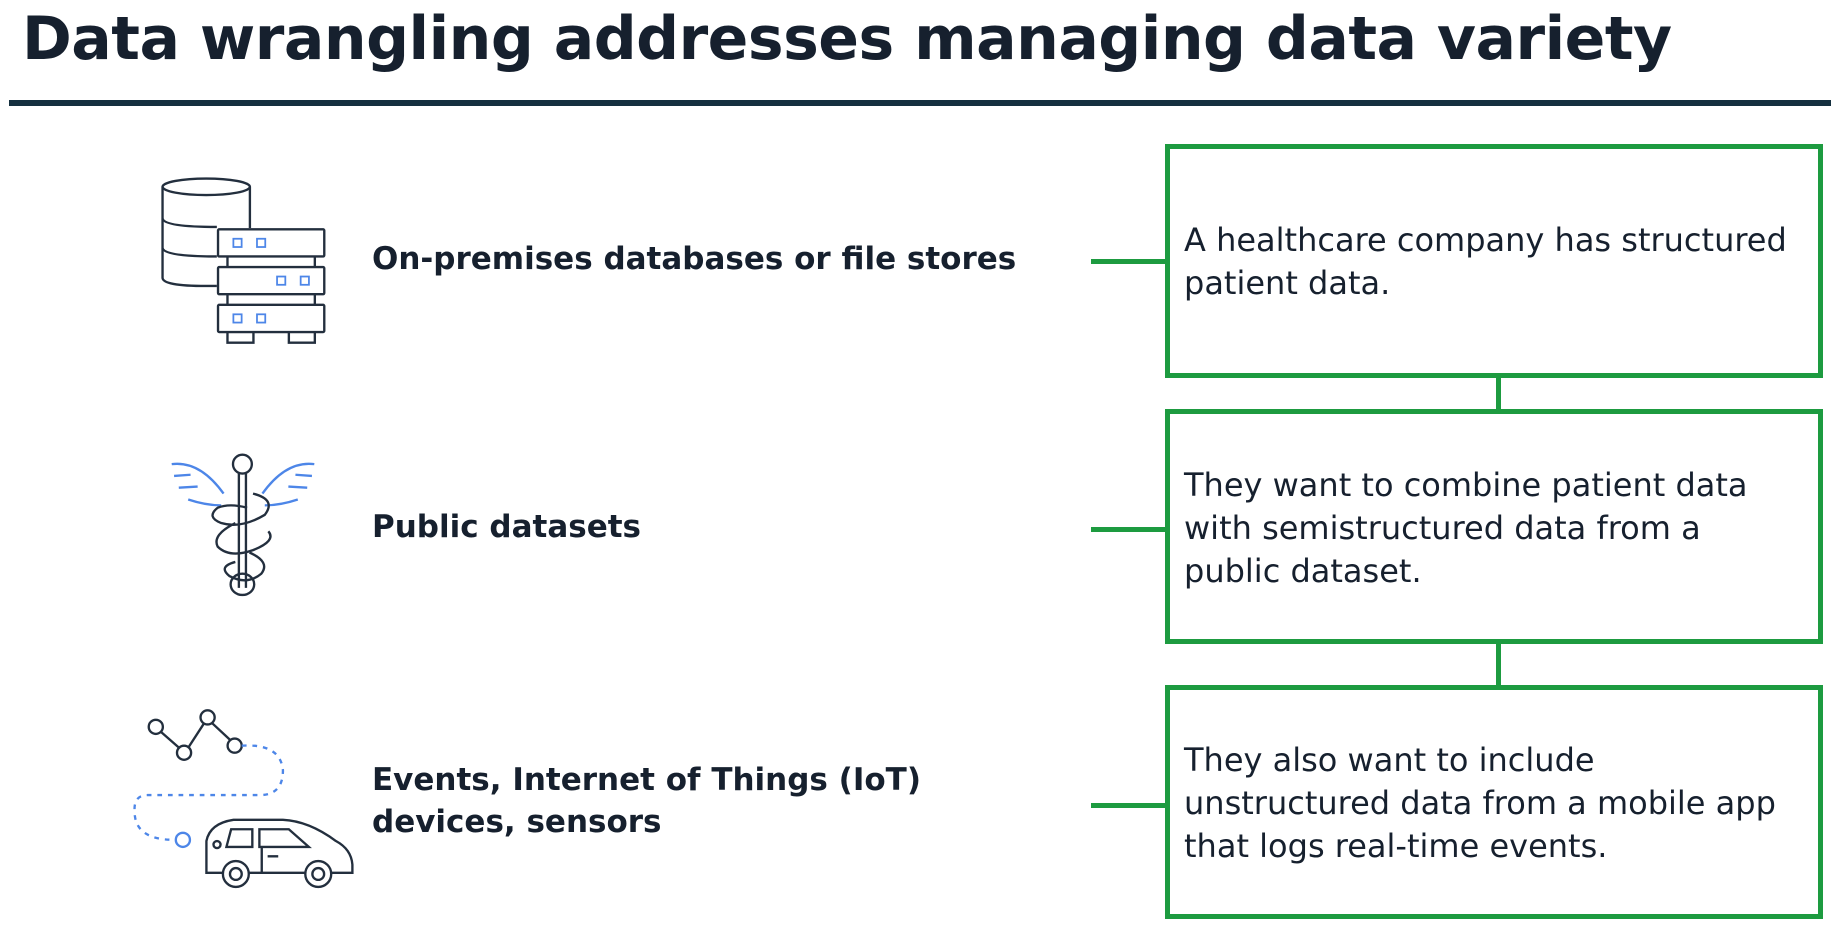  Describe the element at coordinates (1442, 528) in the screenshot. I see `step-2-line-2: with semistructured data from a` at that location.